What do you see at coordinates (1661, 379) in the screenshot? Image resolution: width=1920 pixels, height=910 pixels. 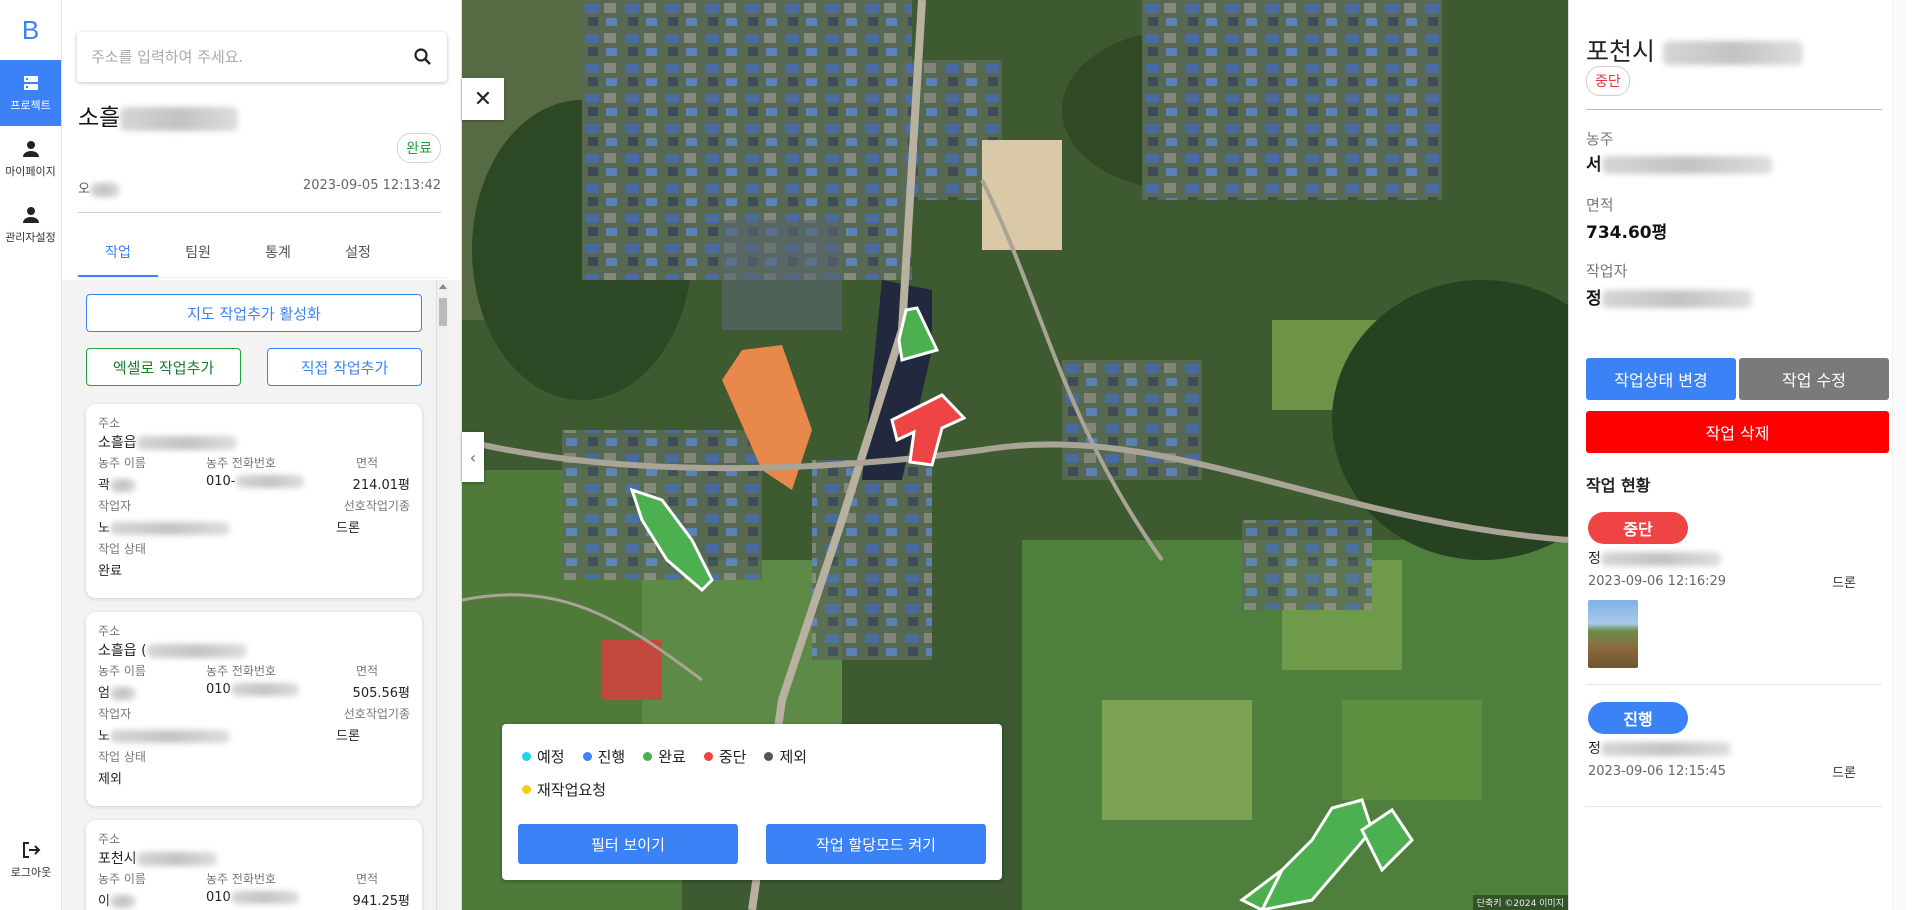 I see `change-status-button: 작업상태 변경` at bounding box center [1661, 379].